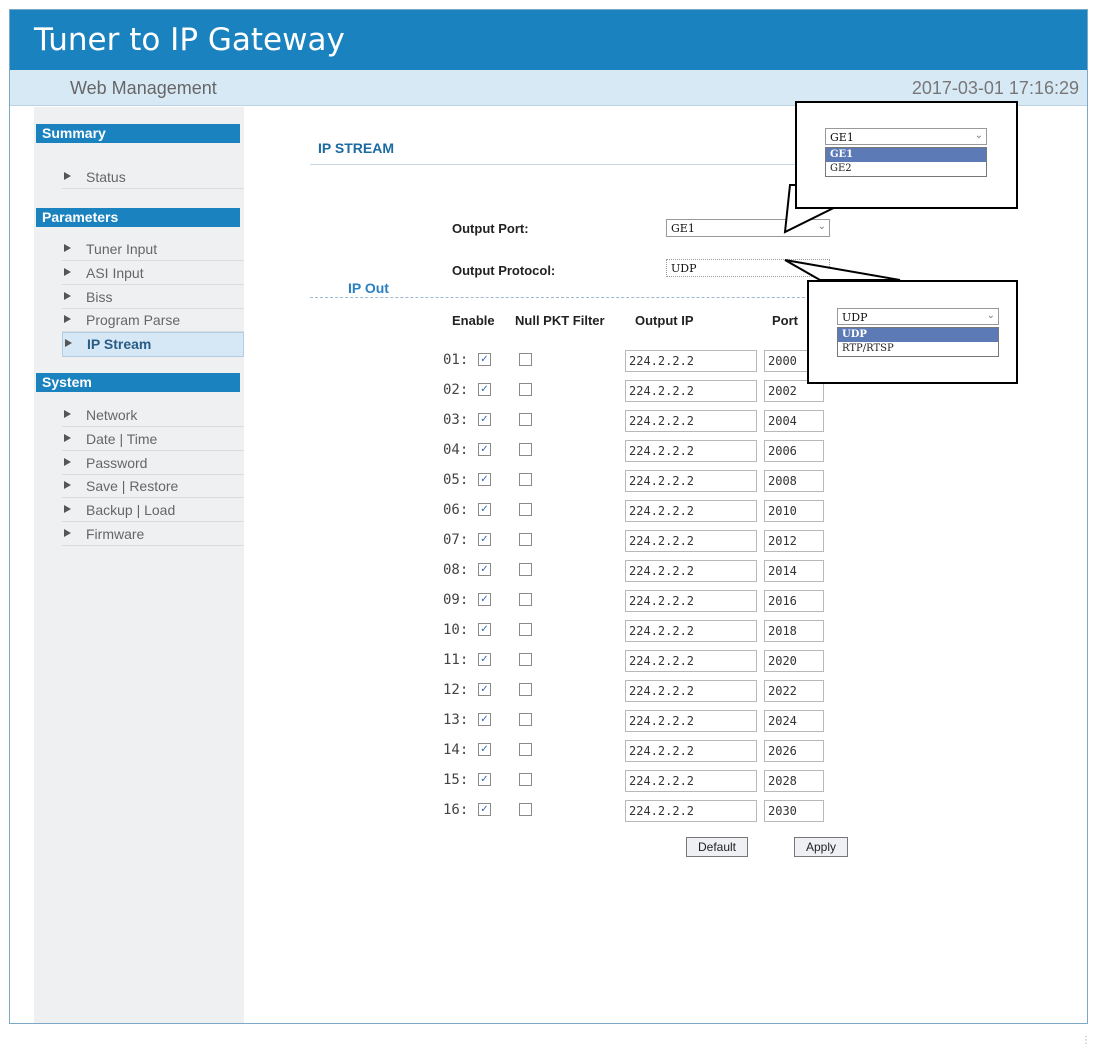  Describe the element at coordinates (855, 317) in the screenshot. I see `protocol-callout-selected: UDP` at that location.